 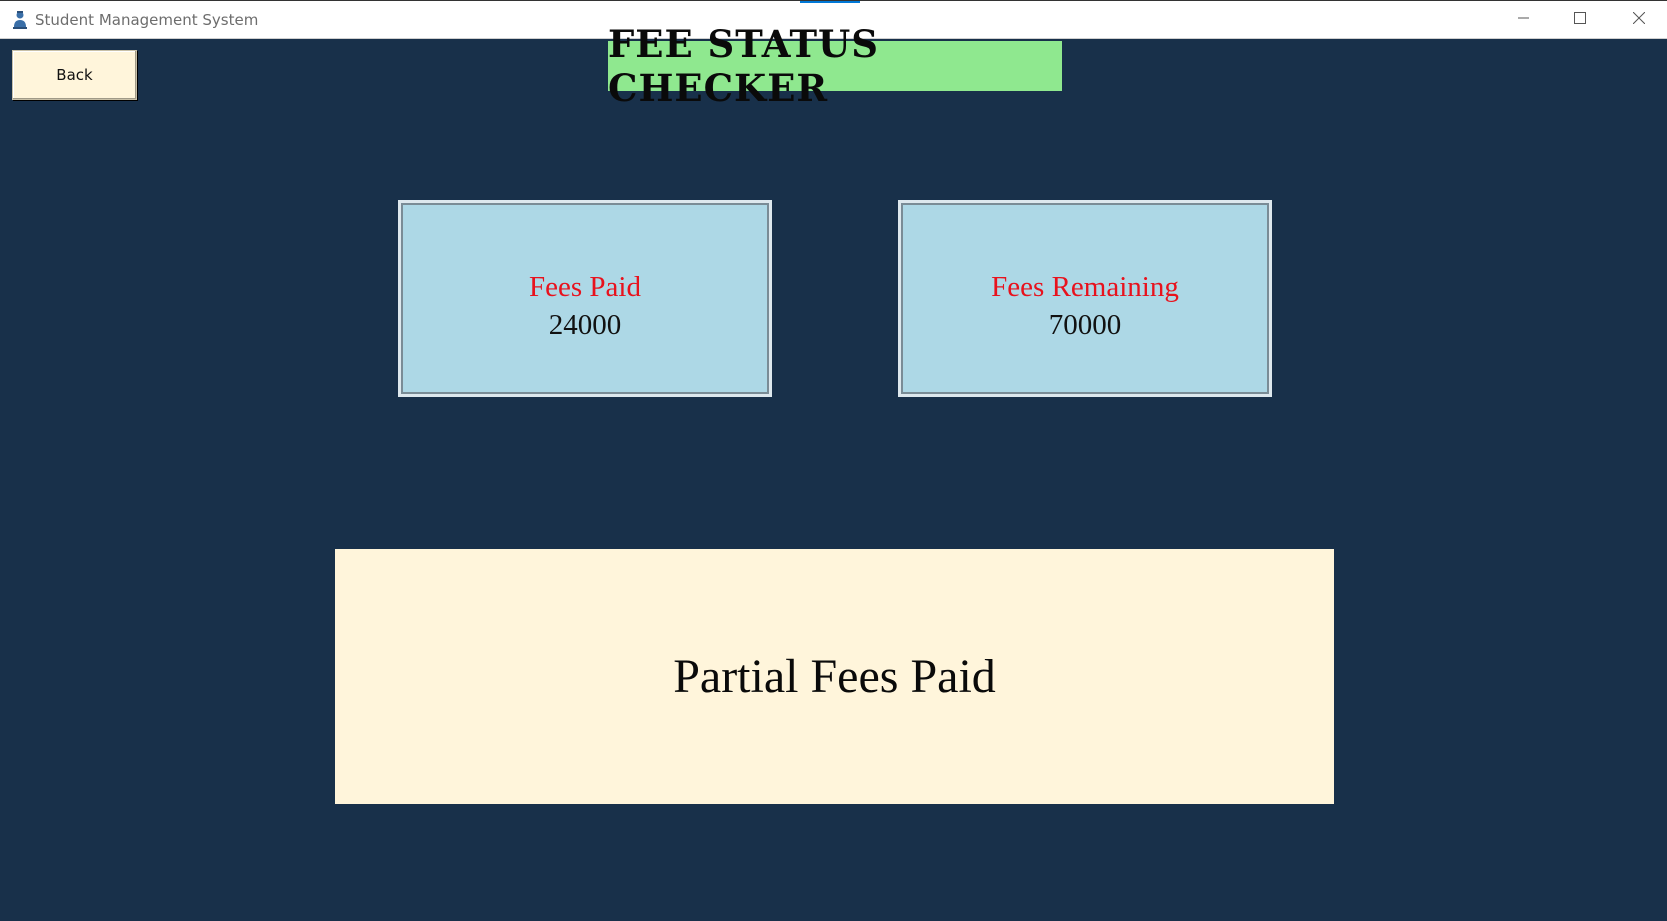 I want to click on fees-remaining-card: Fees Remaining 70000, so click(x=1085, y=298).